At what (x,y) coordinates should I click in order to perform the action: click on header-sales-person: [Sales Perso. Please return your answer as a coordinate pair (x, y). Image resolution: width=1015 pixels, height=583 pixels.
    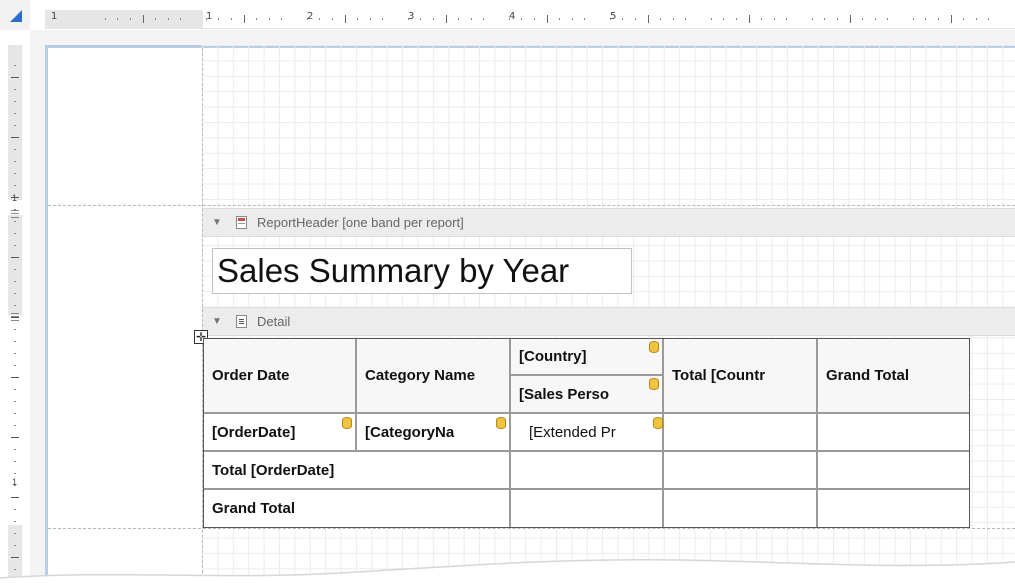
    Looking at the image, I should click on (586, 394).